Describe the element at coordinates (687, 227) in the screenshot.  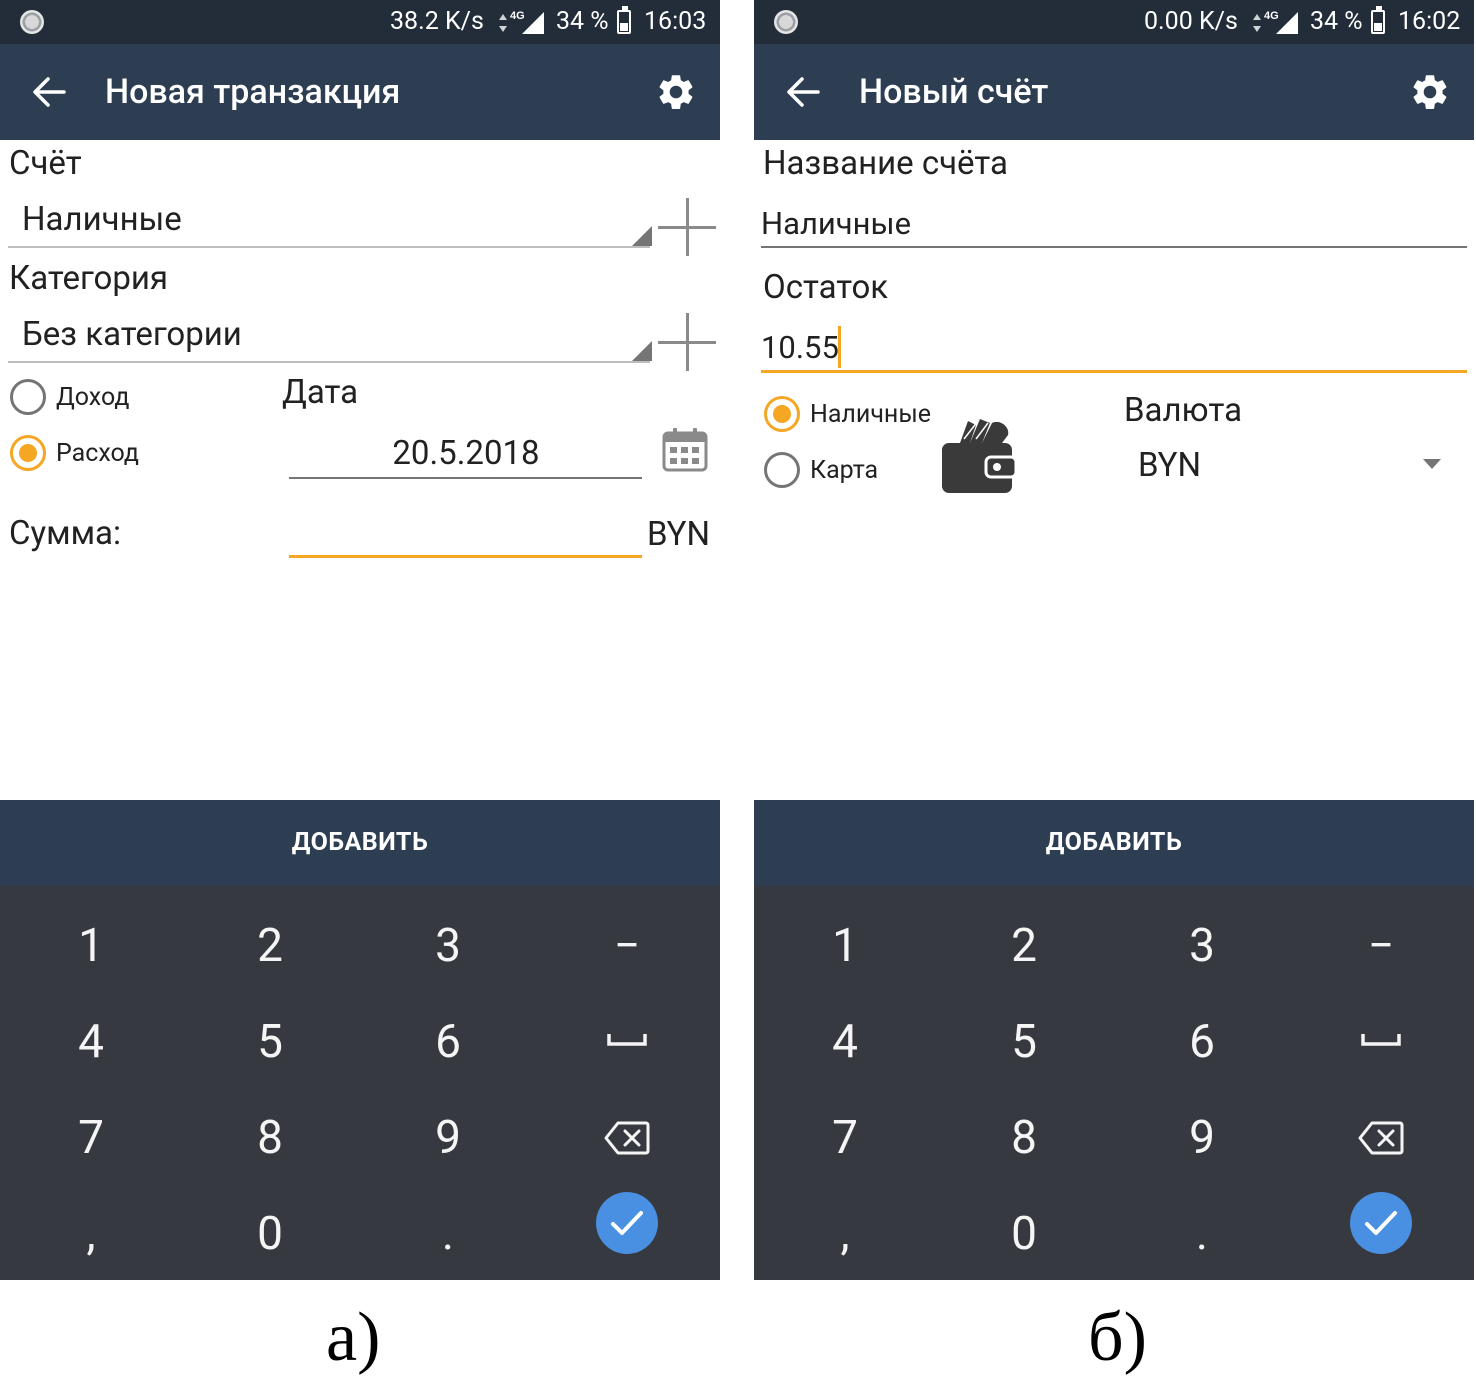
I see `add-account-plus-icon` at that location.